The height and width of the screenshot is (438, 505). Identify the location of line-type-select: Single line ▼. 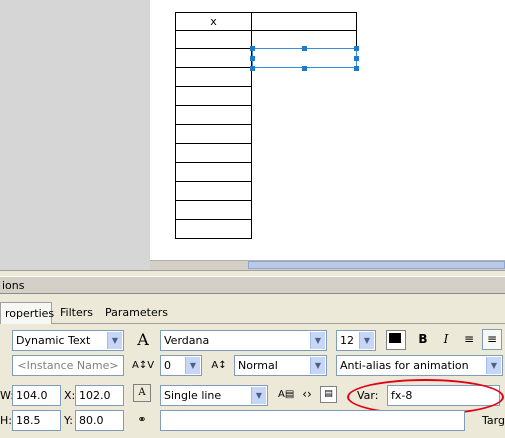
(214, 395).